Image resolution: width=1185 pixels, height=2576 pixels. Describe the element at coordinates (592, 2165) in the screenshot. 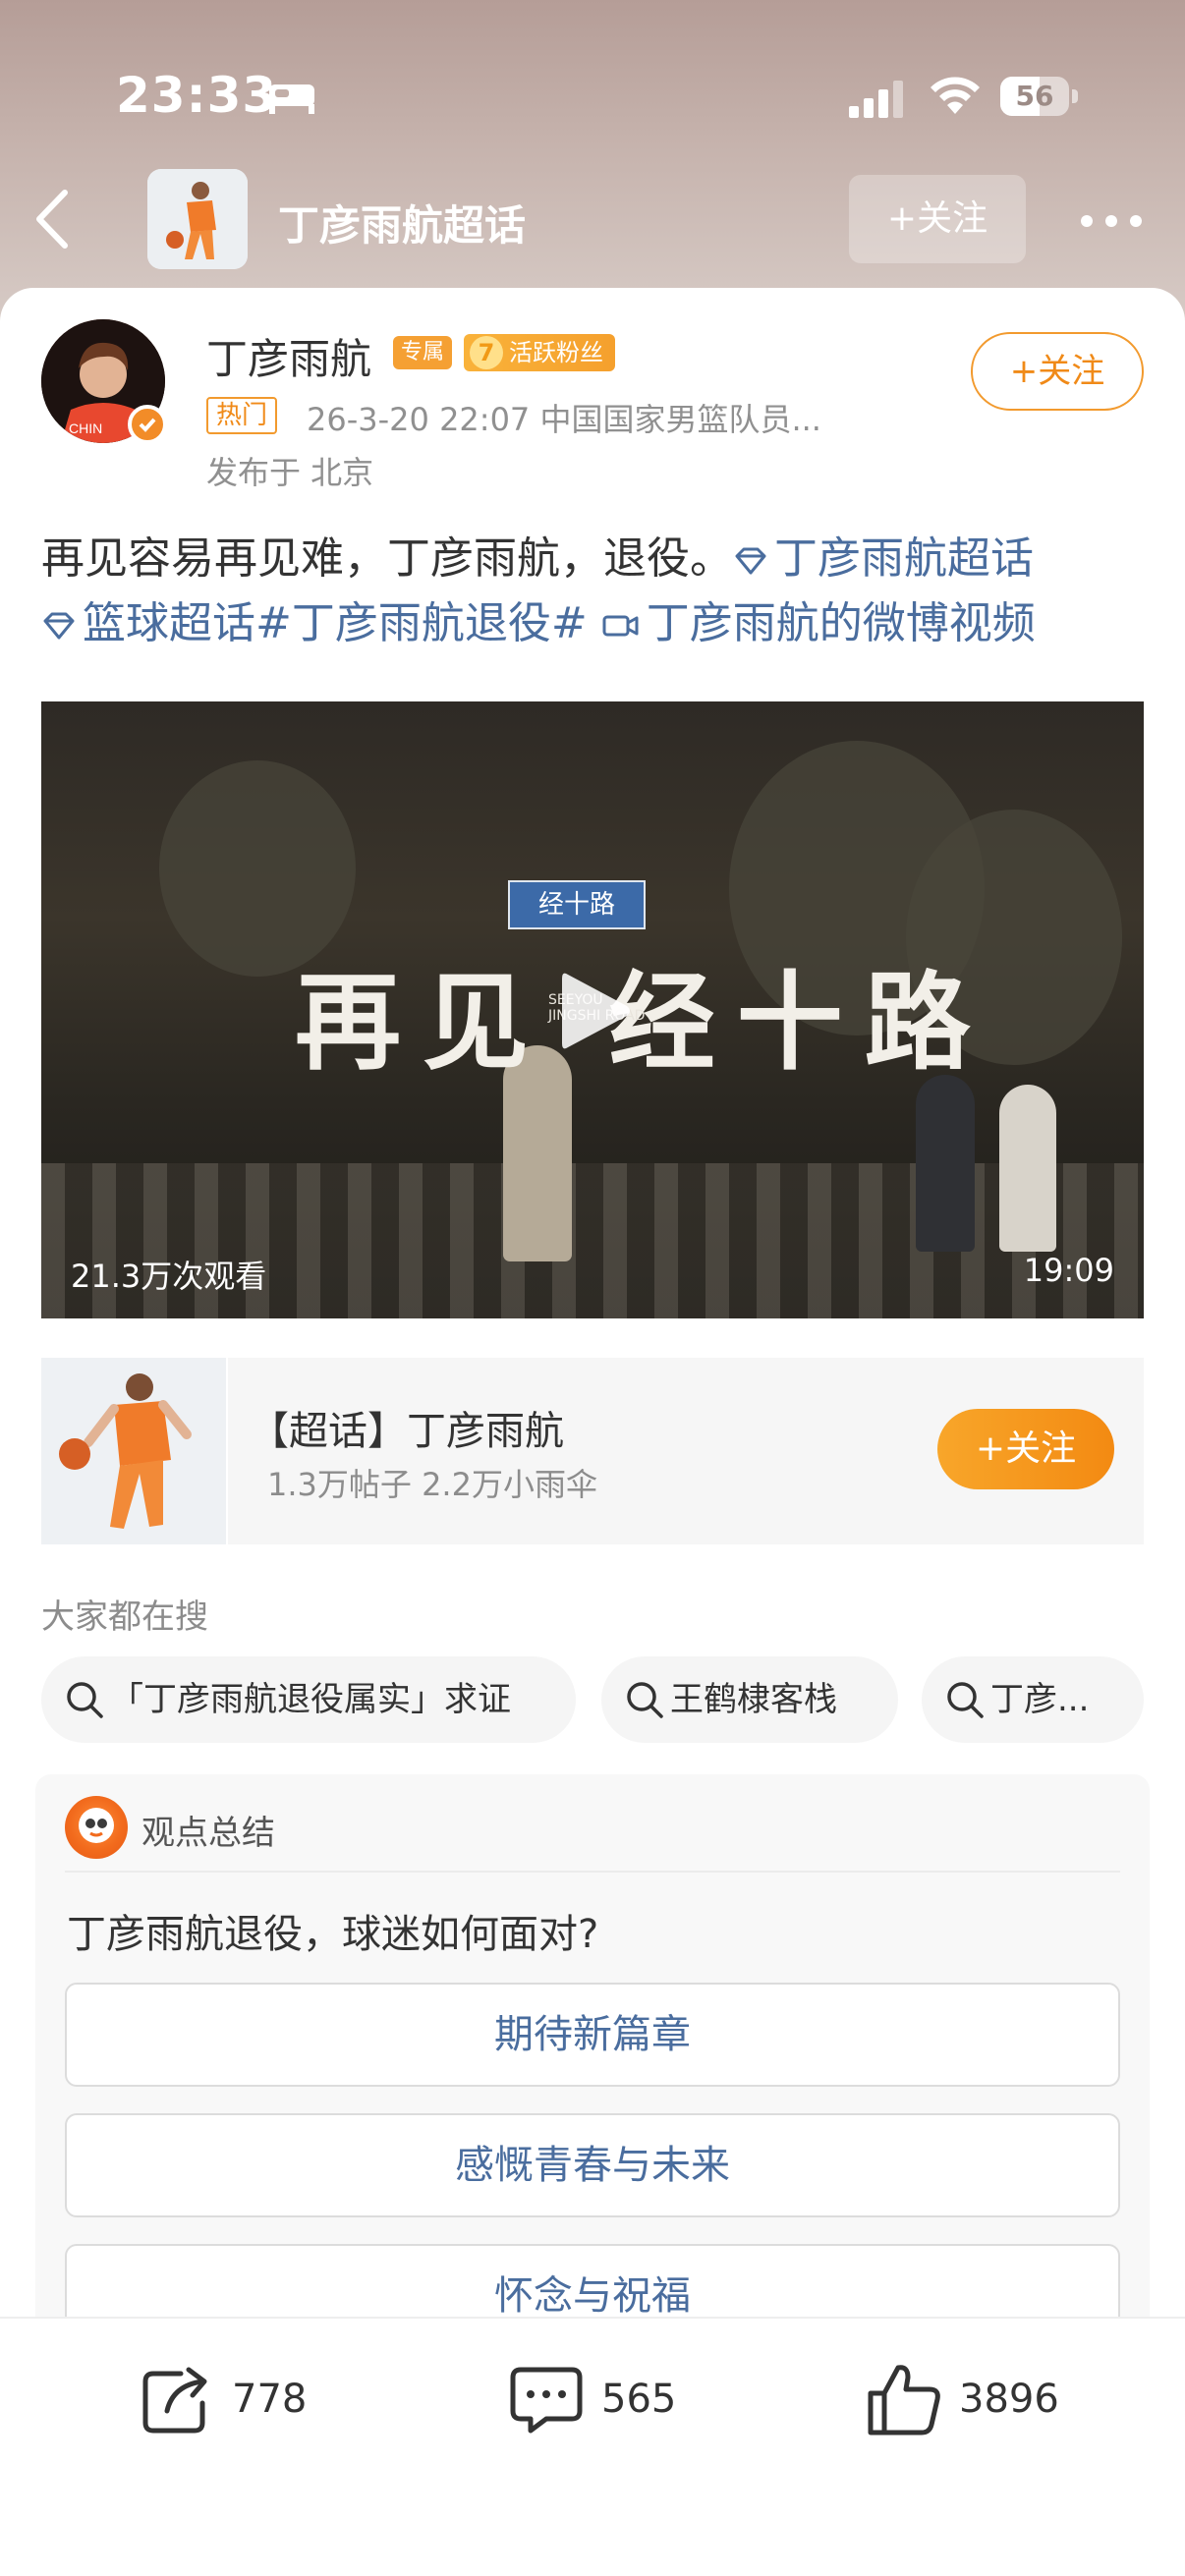

I see `summary-option: 感慨青春与未来` at that location.